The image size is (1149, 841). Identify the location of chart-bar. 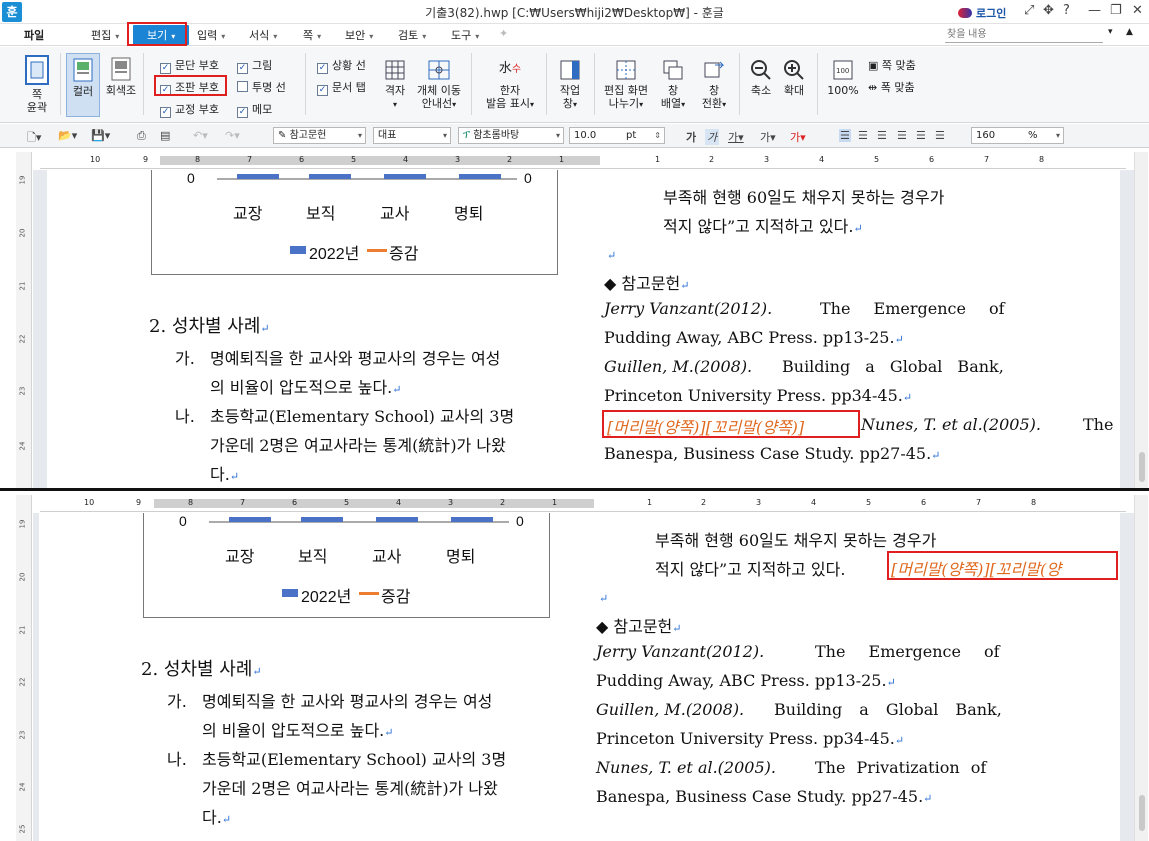
(250, 519).